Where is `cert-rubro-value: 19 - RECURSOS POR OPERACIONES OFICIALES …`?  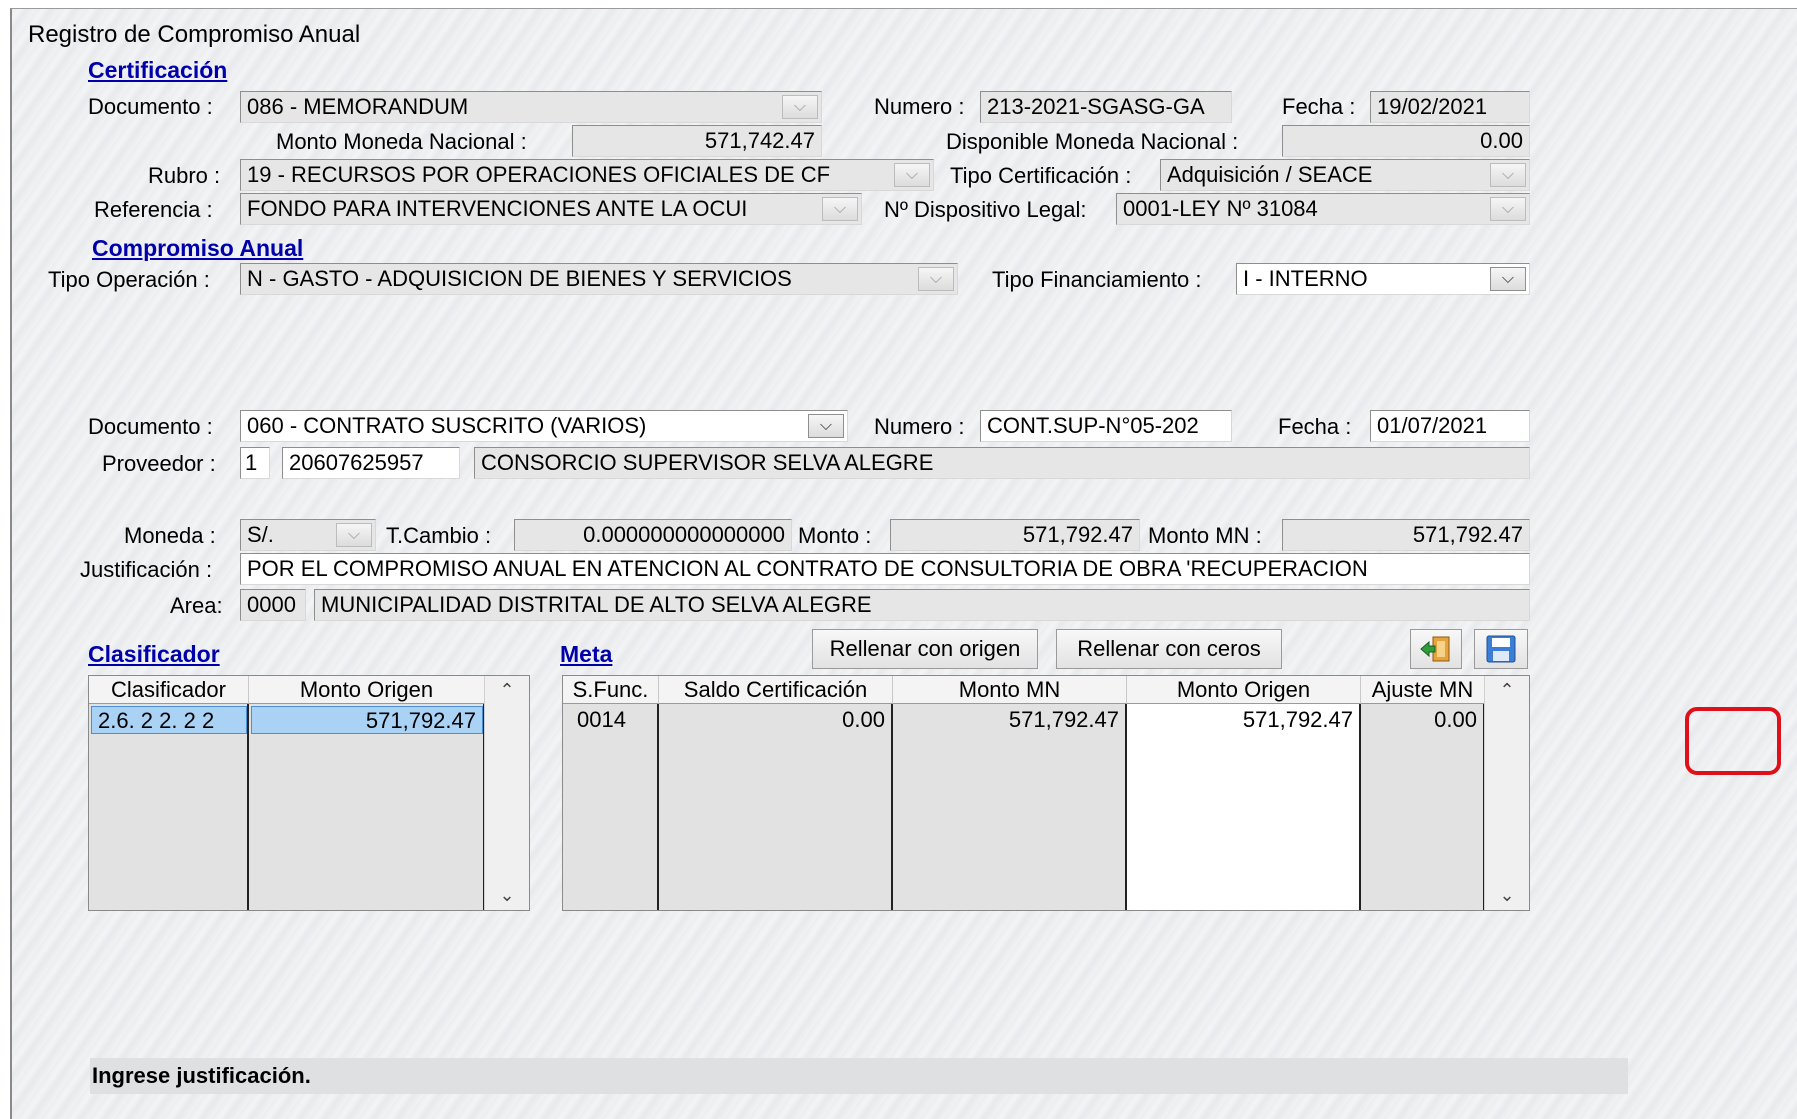 cert-rubro-value: 19 - RECURSOS POR OPERACIONES OFICIALES … is located at coordinates (539, 174).